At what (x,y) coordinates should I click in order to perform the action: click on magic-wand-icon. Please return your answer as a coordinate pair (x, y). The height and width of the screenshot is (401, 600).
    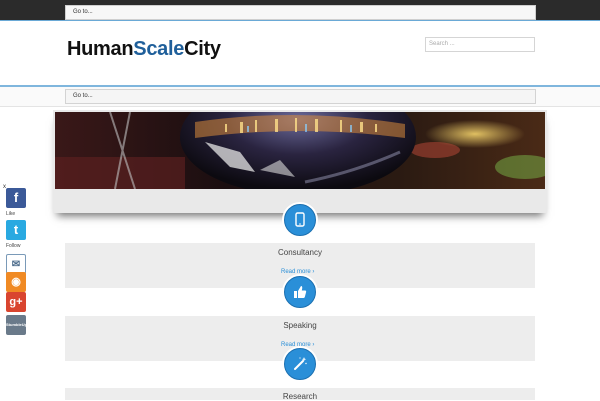
    Looking at the image, I should click on (300, 363).